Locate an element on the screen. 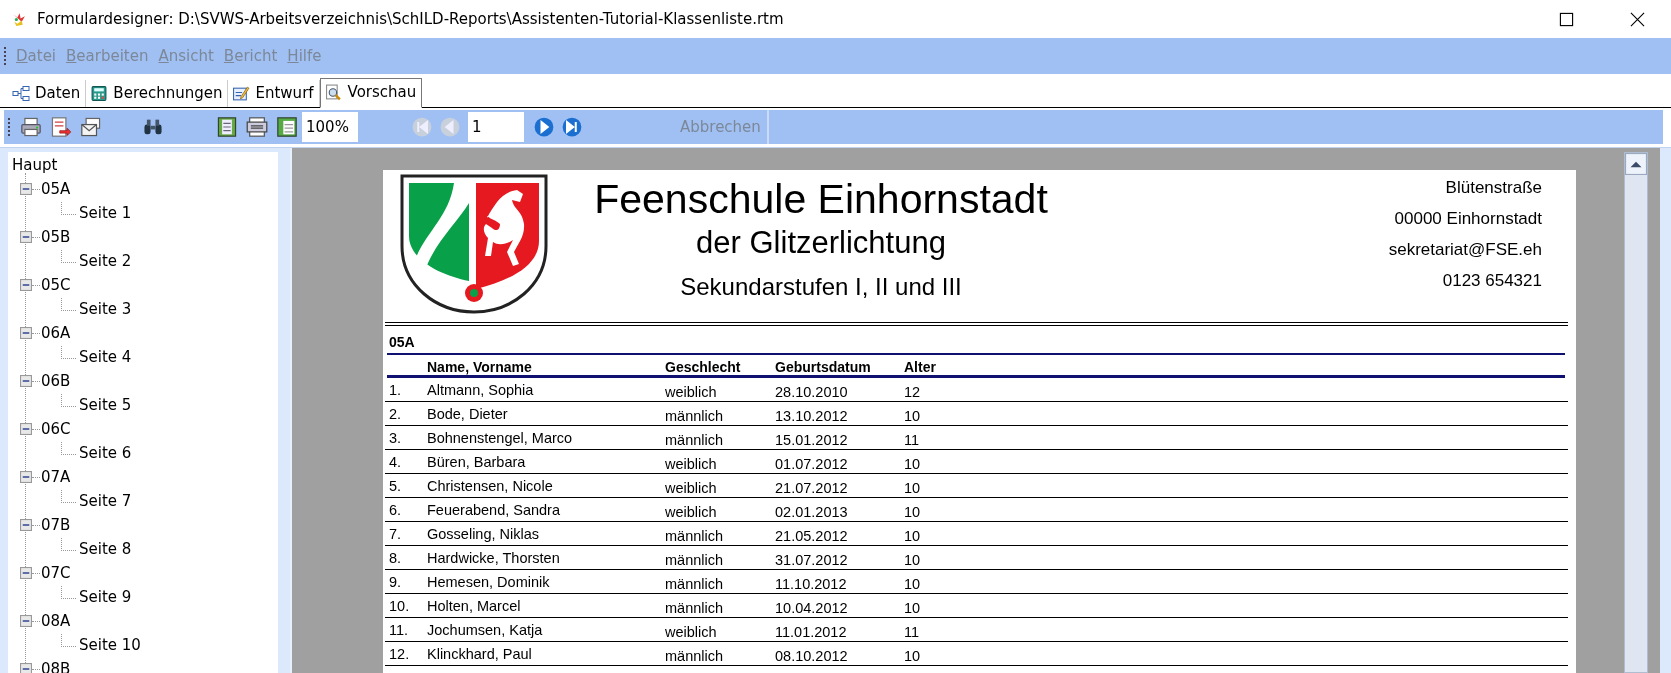 The height and width of the screenshot is (673, 1671). tree-item: 06C is located at coordinates (55, 429).